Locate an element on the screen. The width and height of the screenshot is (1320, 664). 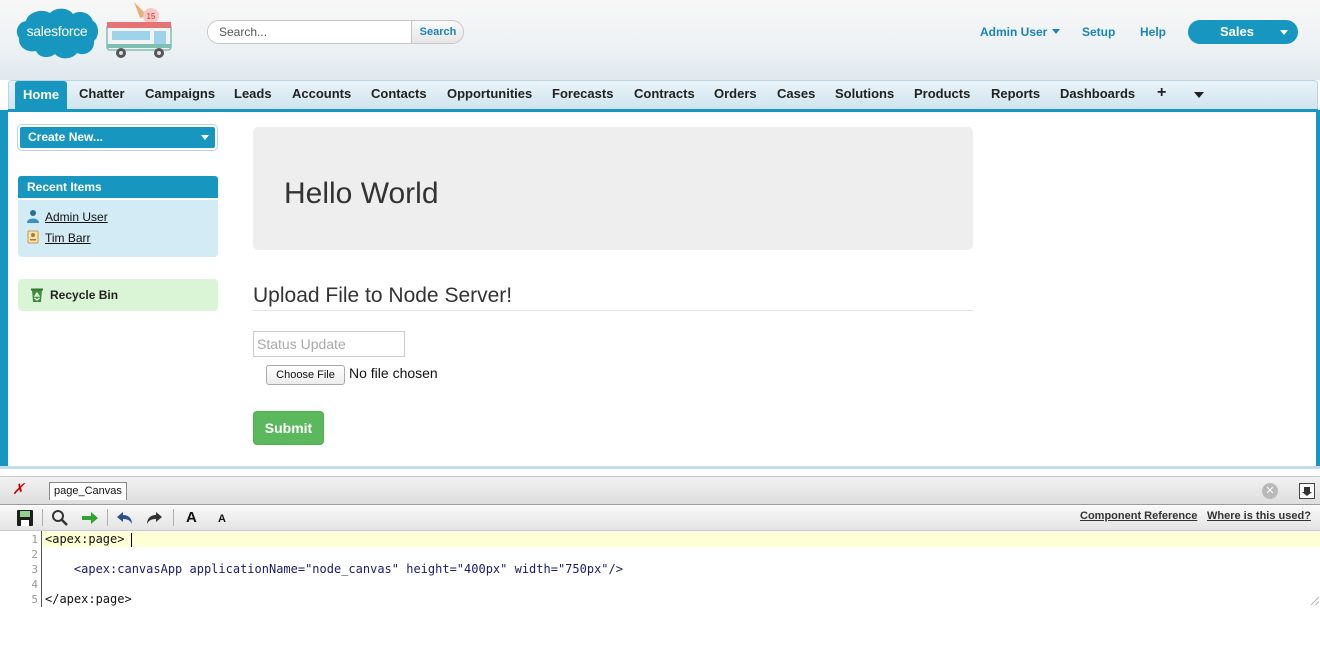
go-to-line-arrow-icon is located at coordinates (90, 518).